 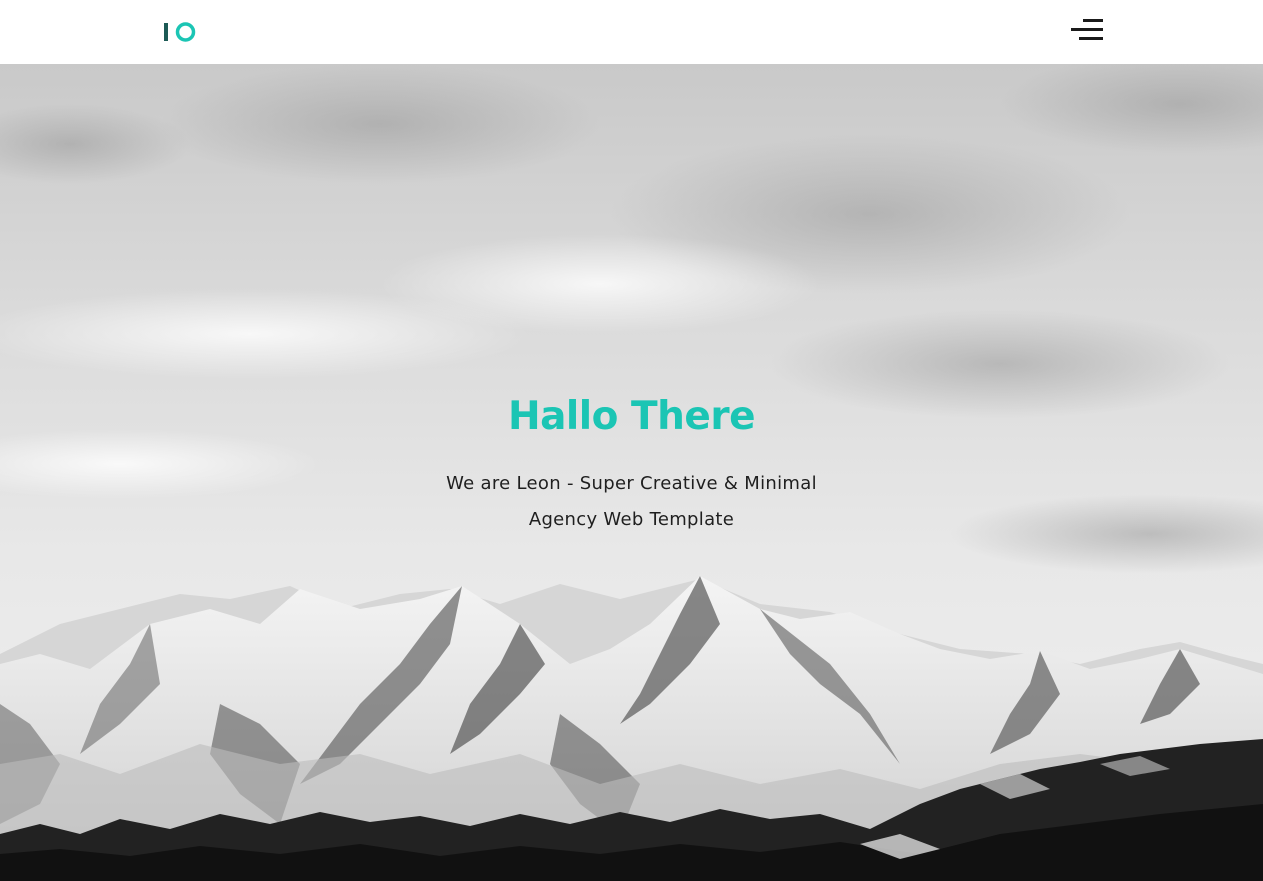 I want to click on hero-title: Hallo There, so click(x=631, y=416).